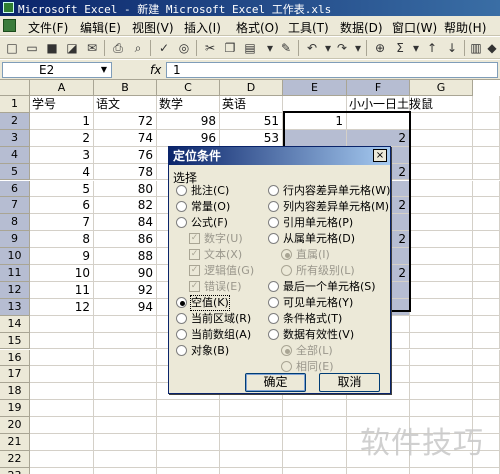 The image size is (500, 474). Describe the element at coordinates (441, 375) in the screenshot. I see `cell-g17` at that location.